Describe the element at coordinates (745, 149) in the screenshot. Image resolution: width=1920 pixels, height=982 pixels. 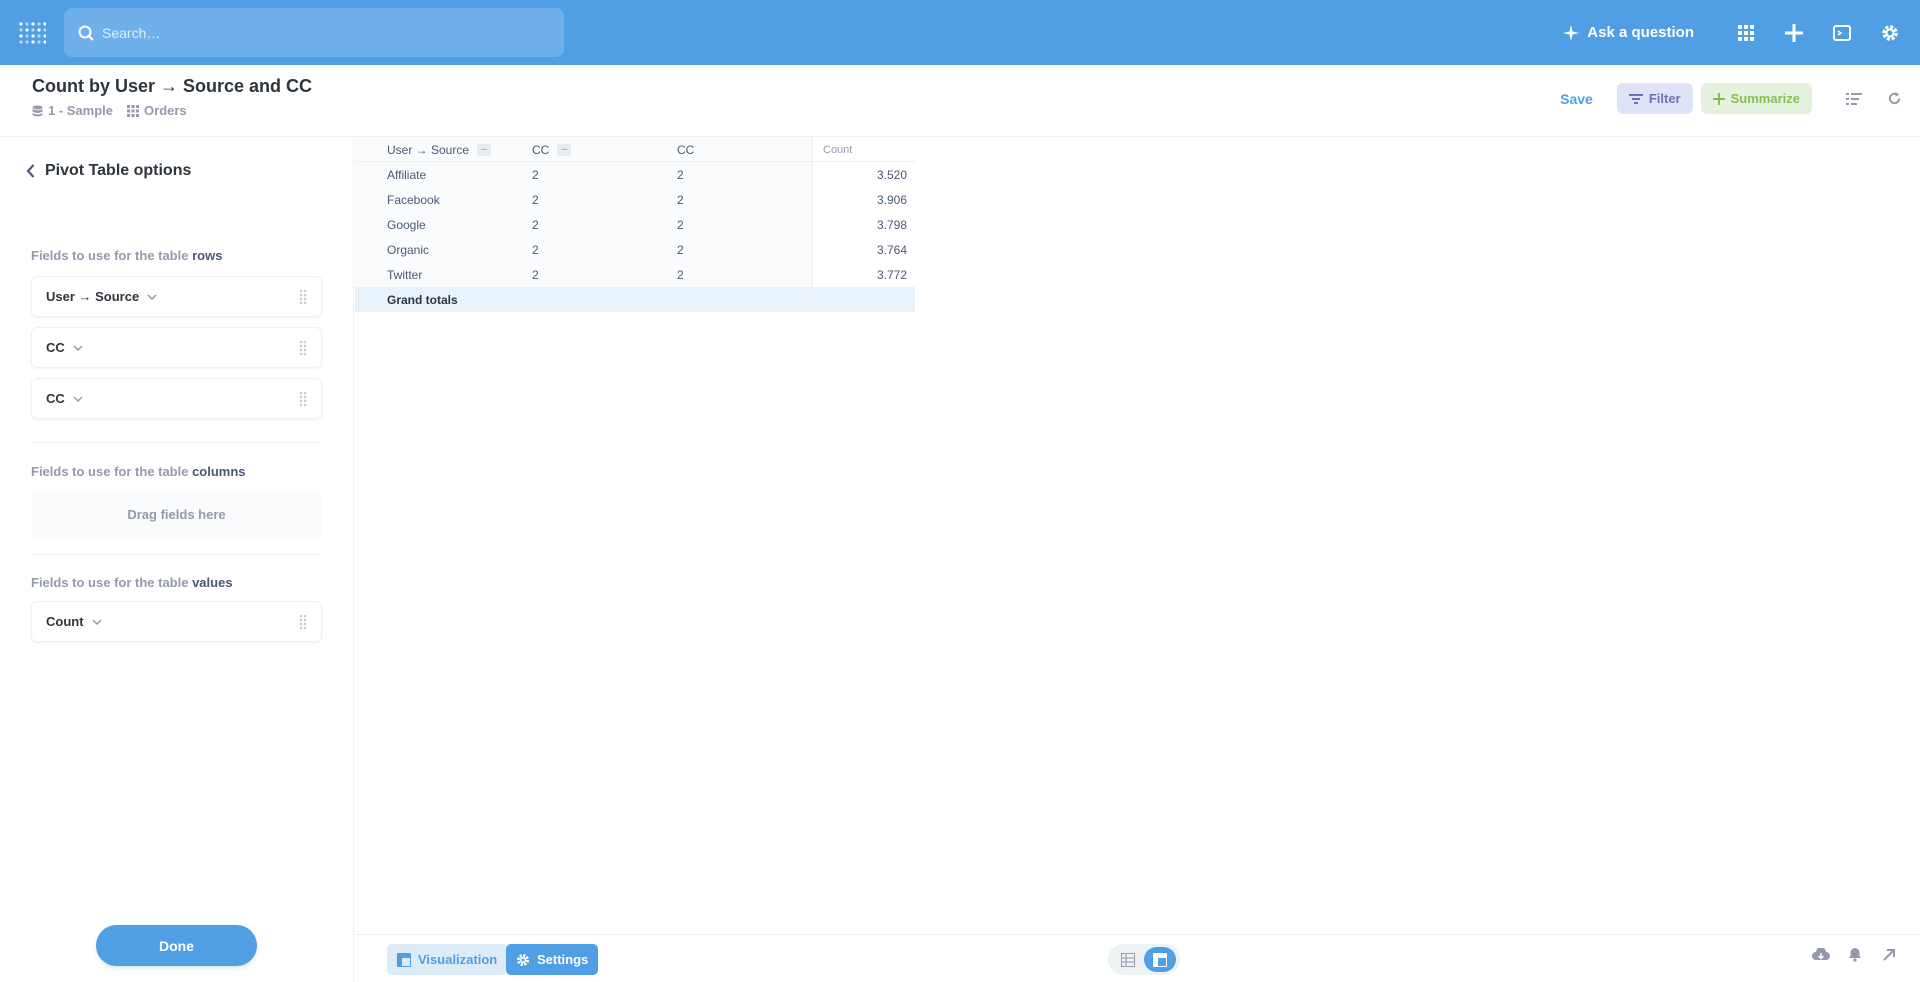
I see `header-cell: CC` at that location.